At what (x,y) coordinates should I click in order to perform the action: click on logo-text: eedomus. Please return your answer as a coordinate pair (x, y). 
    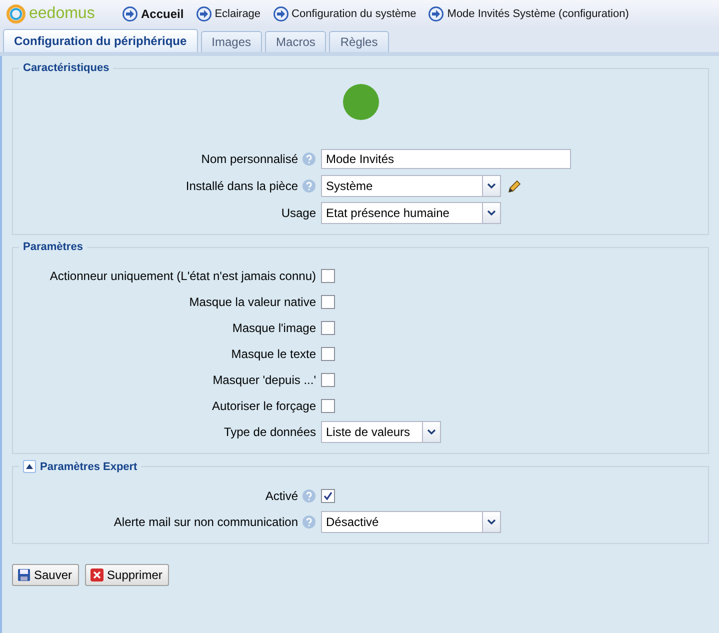
    Looking at the image, I should click on (62, 14).